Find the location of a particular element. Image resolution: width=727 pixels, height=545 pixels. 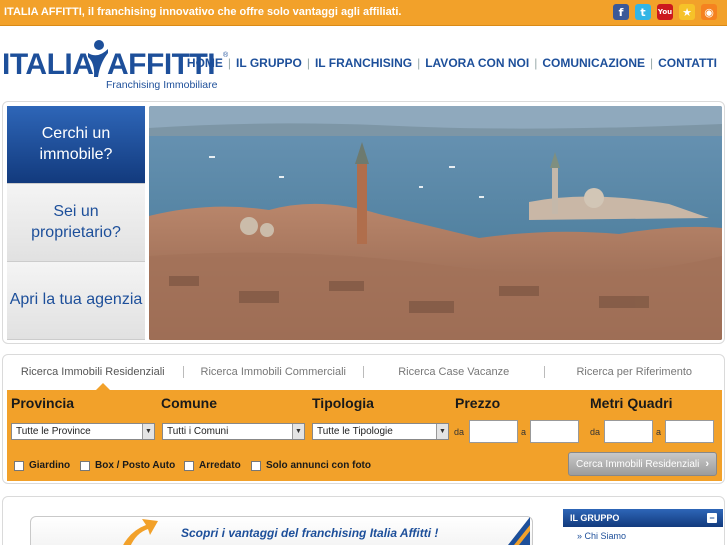

promo-corner-ribbon is located at coordinates (519, 531).